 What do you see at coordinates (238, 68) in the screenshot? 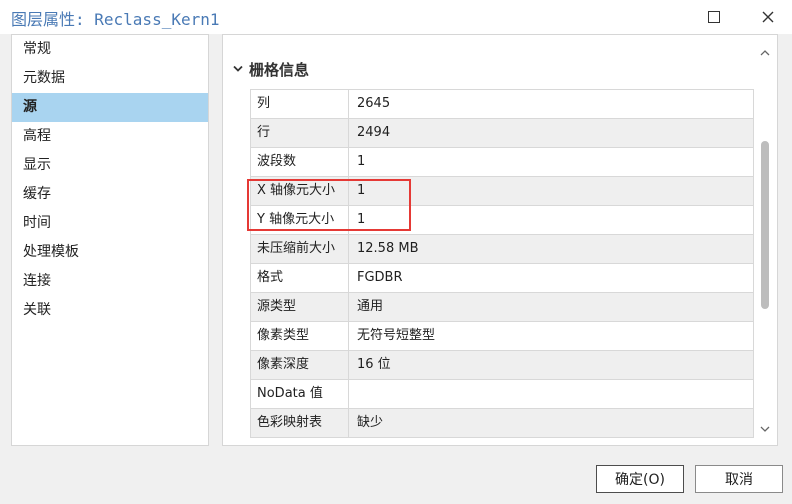
I see `chevron-down-icon` at bounding box center [238, 68].